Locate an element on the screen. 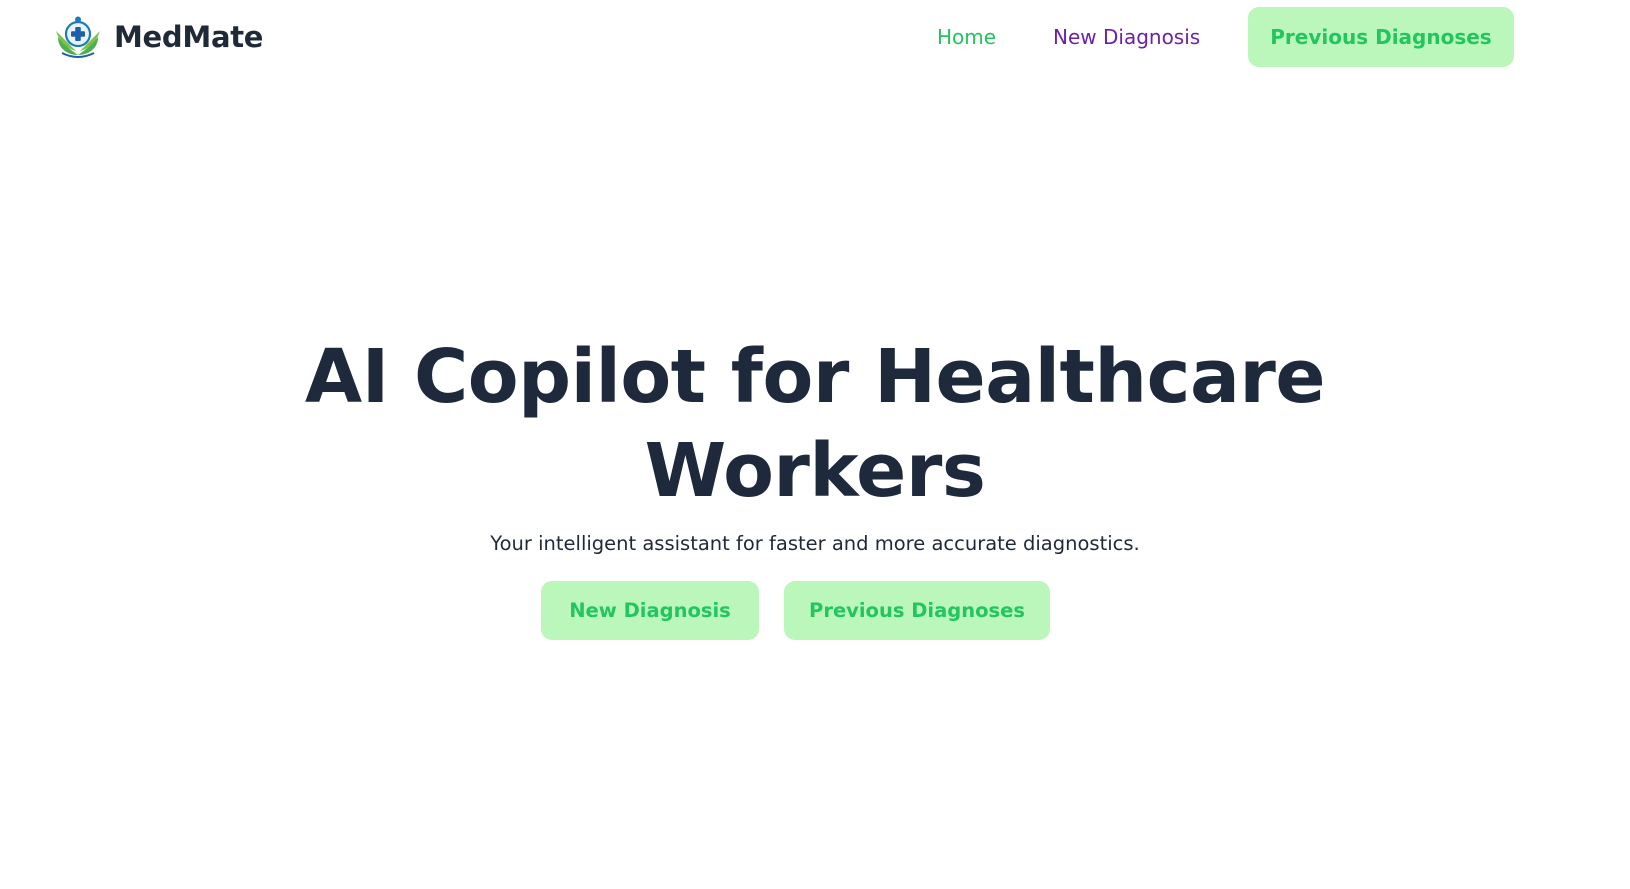 This screenshot has width=1630, height=889. hero-title: AI Copilot for Healthcare Workers is located at coordinates (815, 424).